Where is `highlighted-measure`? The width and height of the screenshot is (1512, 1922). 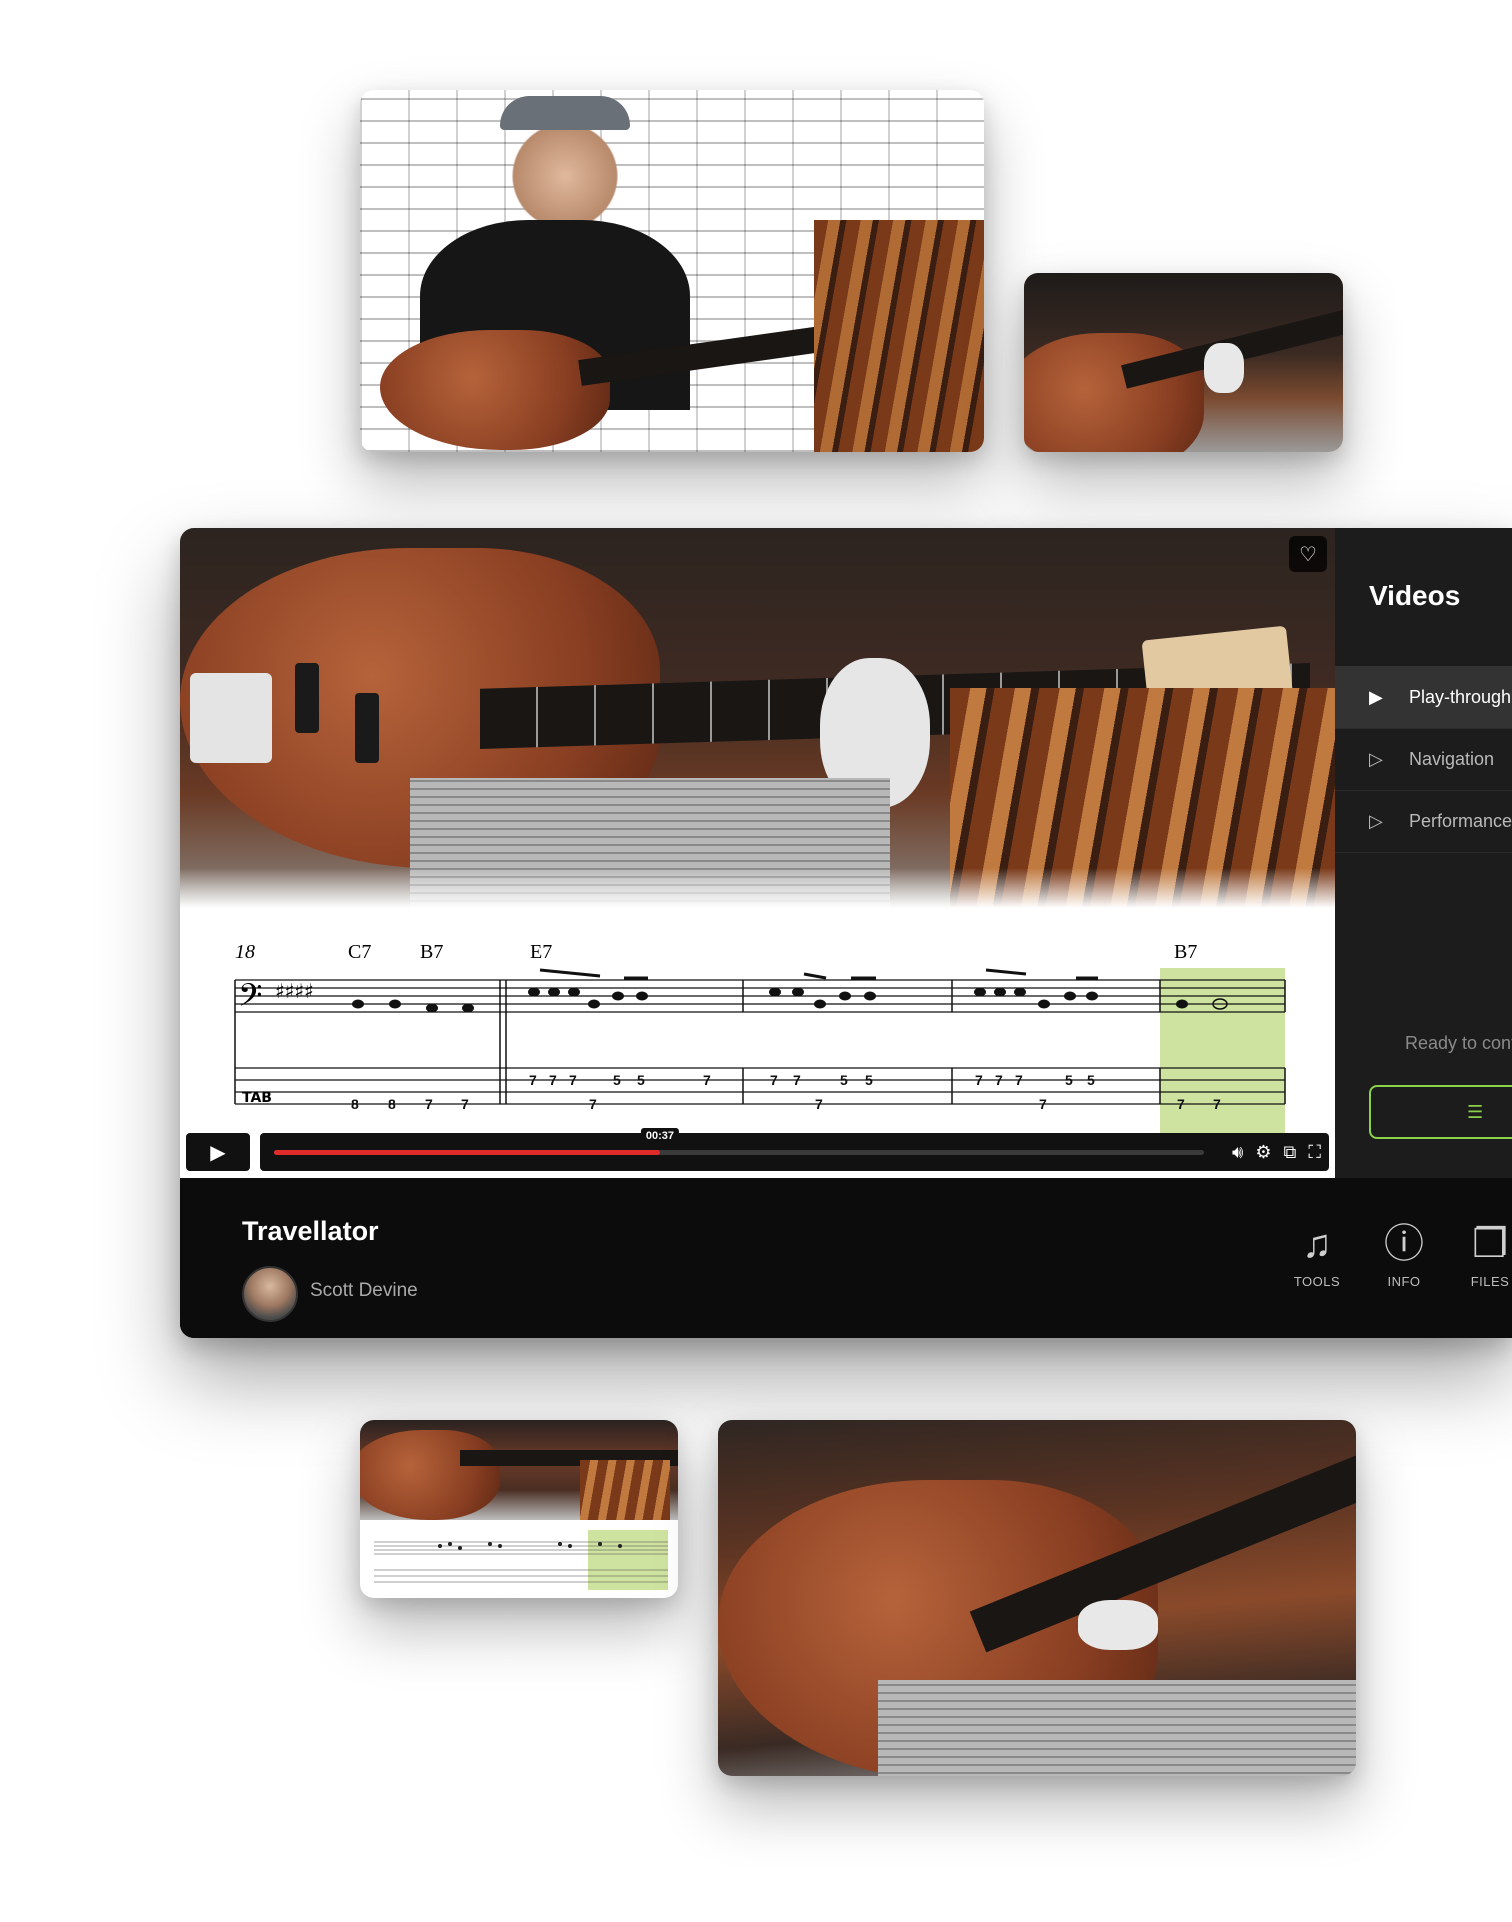 highlighted-measure is located at coordinates (1222, 1055).